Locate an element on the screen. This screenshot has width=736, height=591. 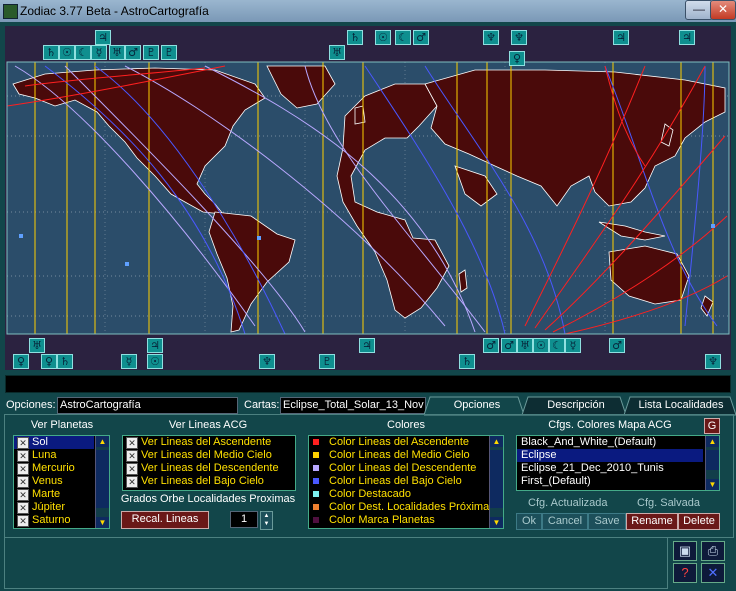
app-icon is located at coordinates (10, 11).